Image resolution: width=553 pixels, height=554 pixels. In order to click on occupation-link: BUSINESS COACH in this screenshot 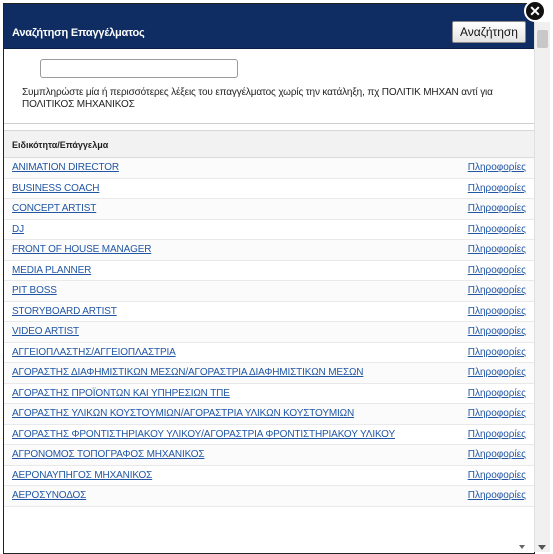, I will do `click(56, 188)`.